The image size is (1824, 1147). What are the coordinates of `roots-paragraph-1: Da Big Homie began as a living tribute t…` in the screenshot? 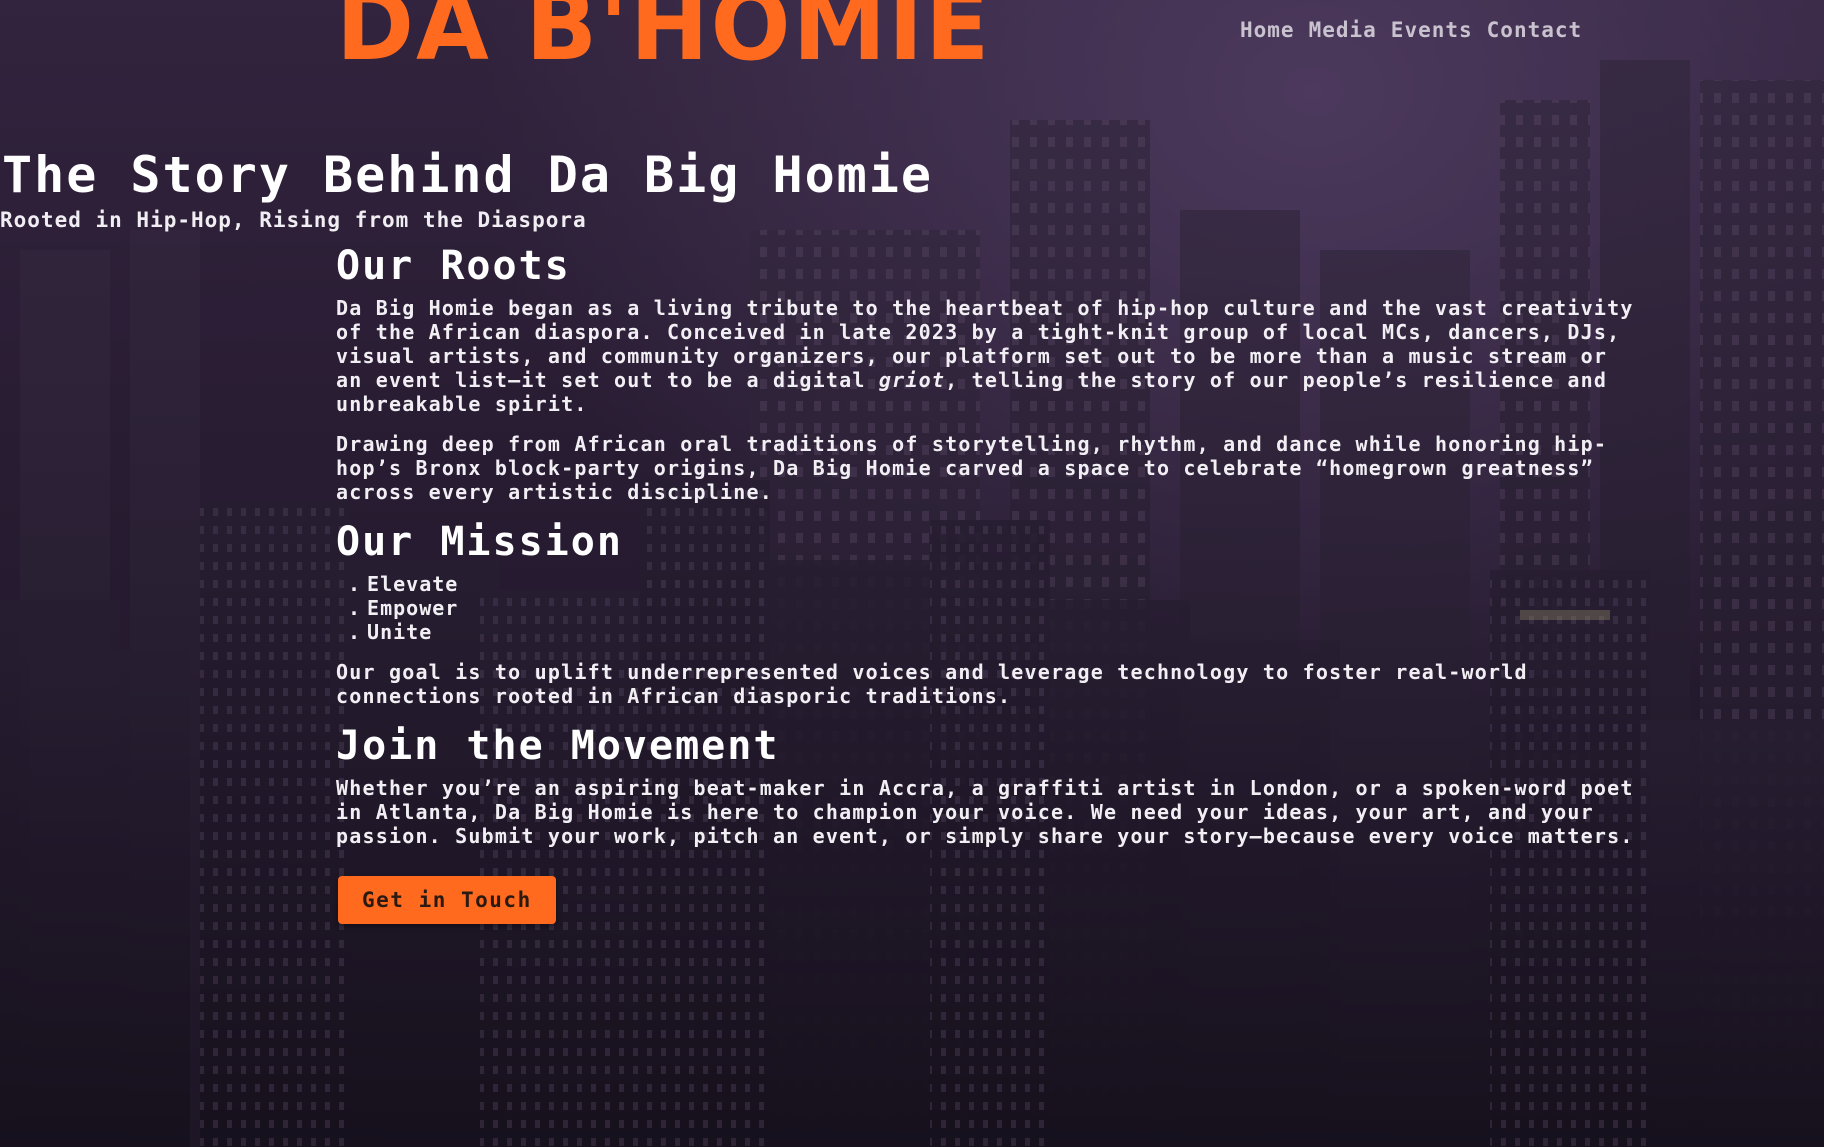 It's located at (991, 356).